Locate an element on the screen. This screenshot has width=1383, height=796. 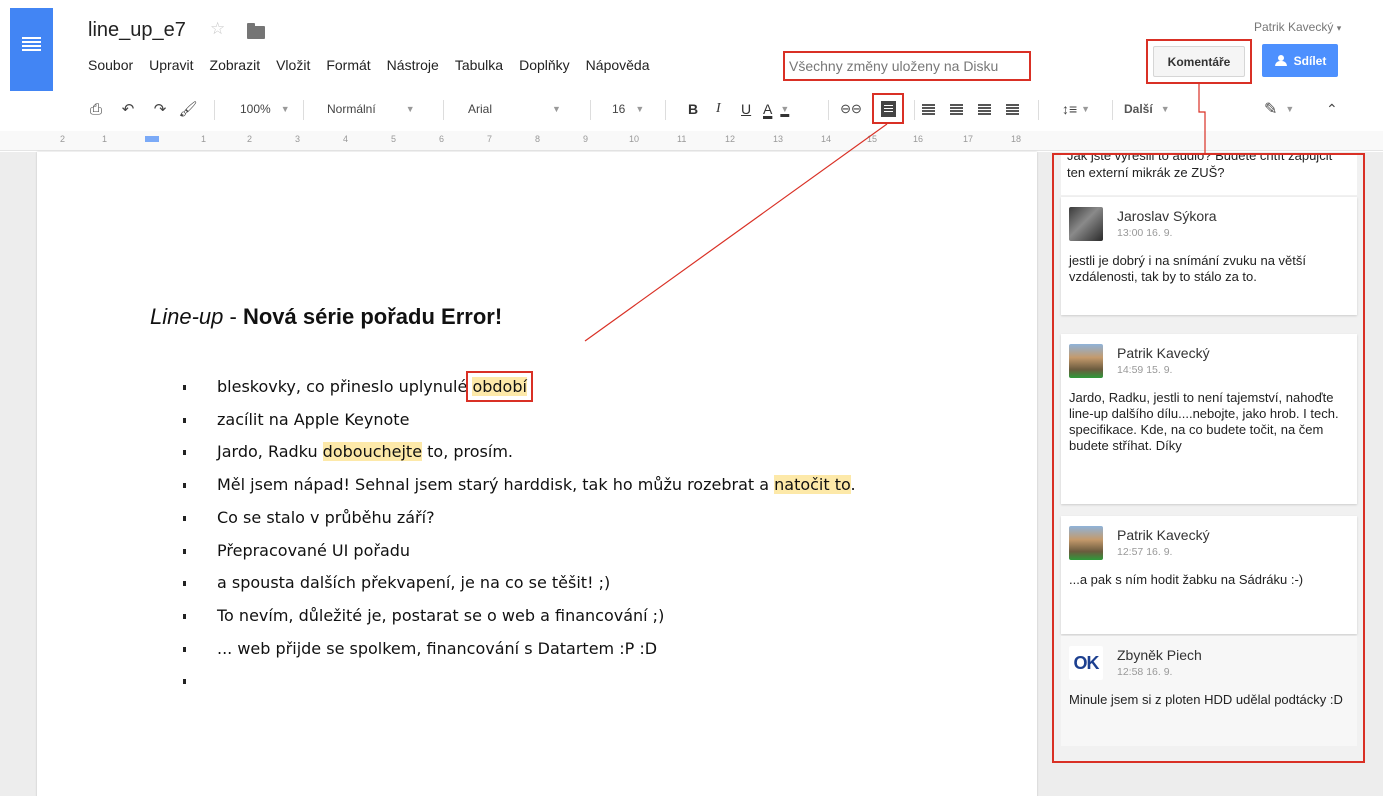
comments-button: Komentáře is located at coordinates (1199, 61).